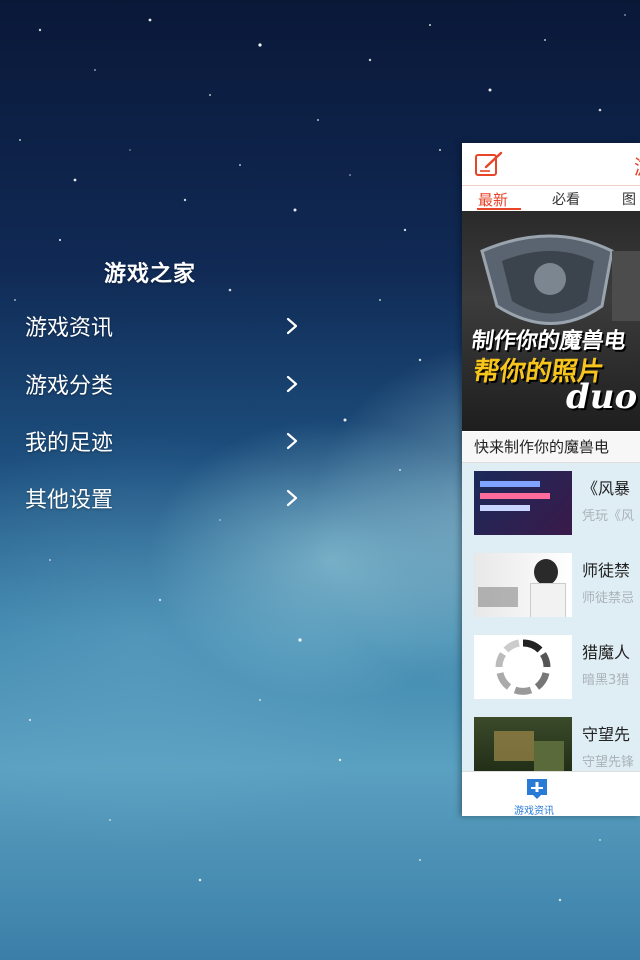 This screenshot has width=640, height=960. Describe the element at coordinates (606, 570) in the screenshot. I see `news-title: 师徒禁` at that location.